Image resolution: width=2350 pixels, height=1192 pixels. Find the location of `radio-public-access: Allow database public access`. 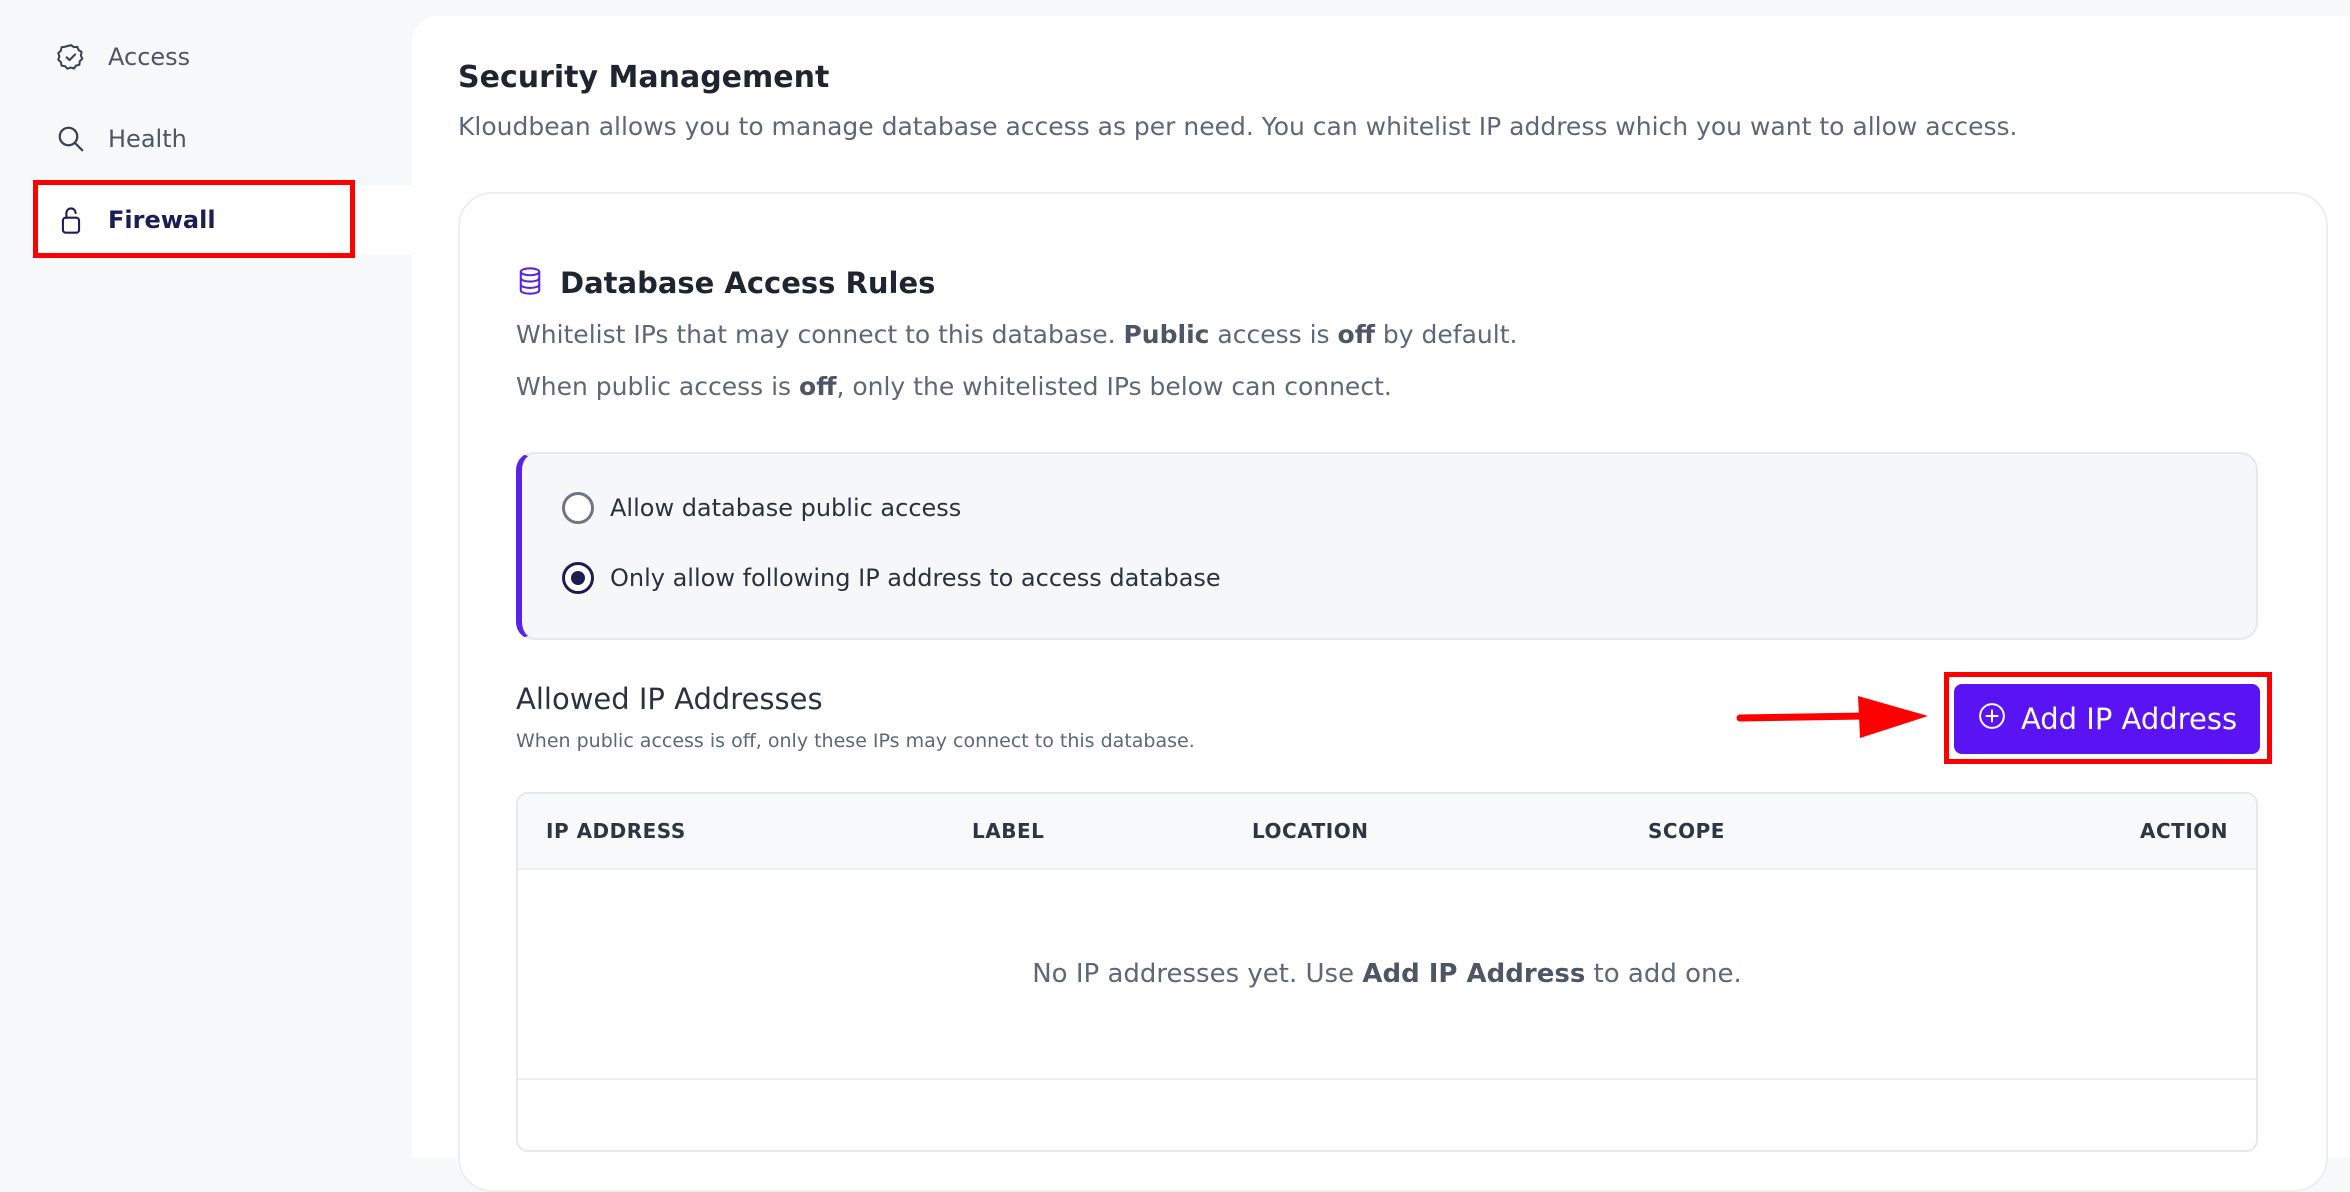

radio-public-access: Allow database public access is located at coordinates (761, 508).